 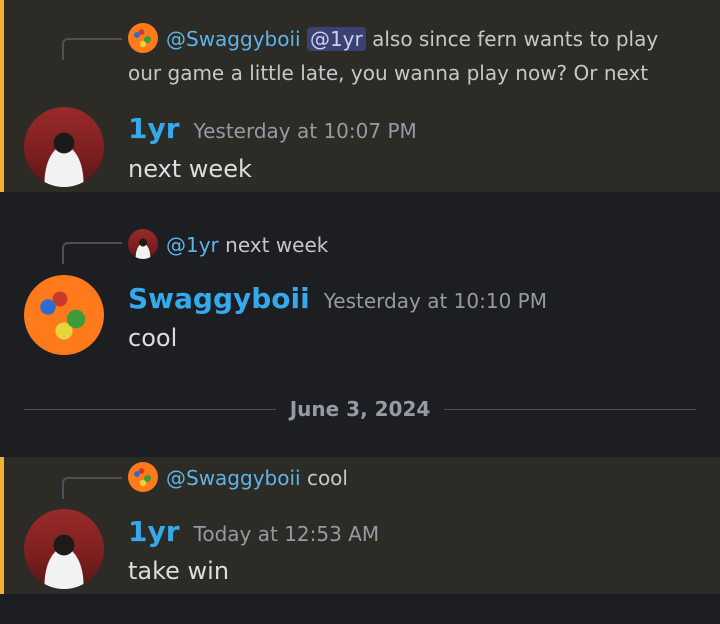 I want to click on message-content: take win, so click(x=179, y=571).